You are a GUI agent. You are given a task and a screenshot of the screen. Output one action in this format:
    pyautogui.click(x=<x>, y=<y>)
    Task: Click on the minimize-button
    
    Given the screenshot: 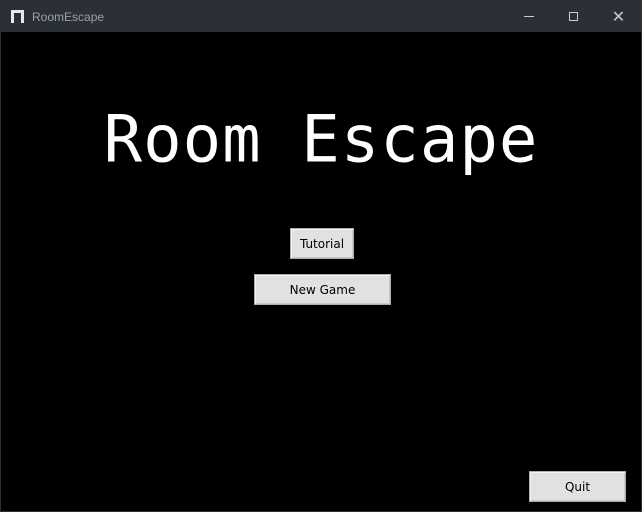 What is the action you would take?
    pyautogui.click(x=528, y=16)
    